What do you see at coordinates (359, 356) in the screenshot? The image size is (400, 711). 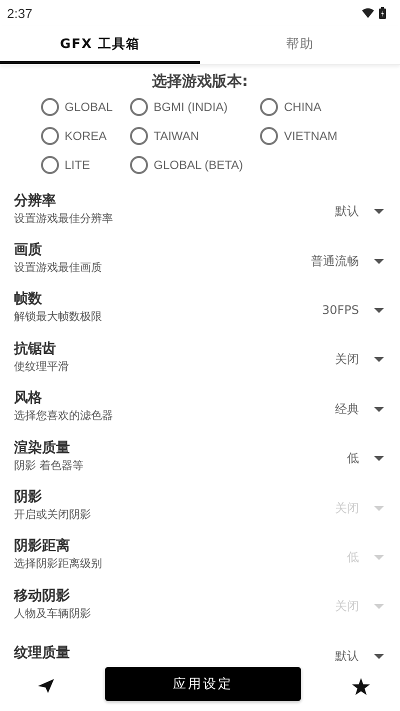 I see `dropdown: 关闭` at bounding box center [359, 356].